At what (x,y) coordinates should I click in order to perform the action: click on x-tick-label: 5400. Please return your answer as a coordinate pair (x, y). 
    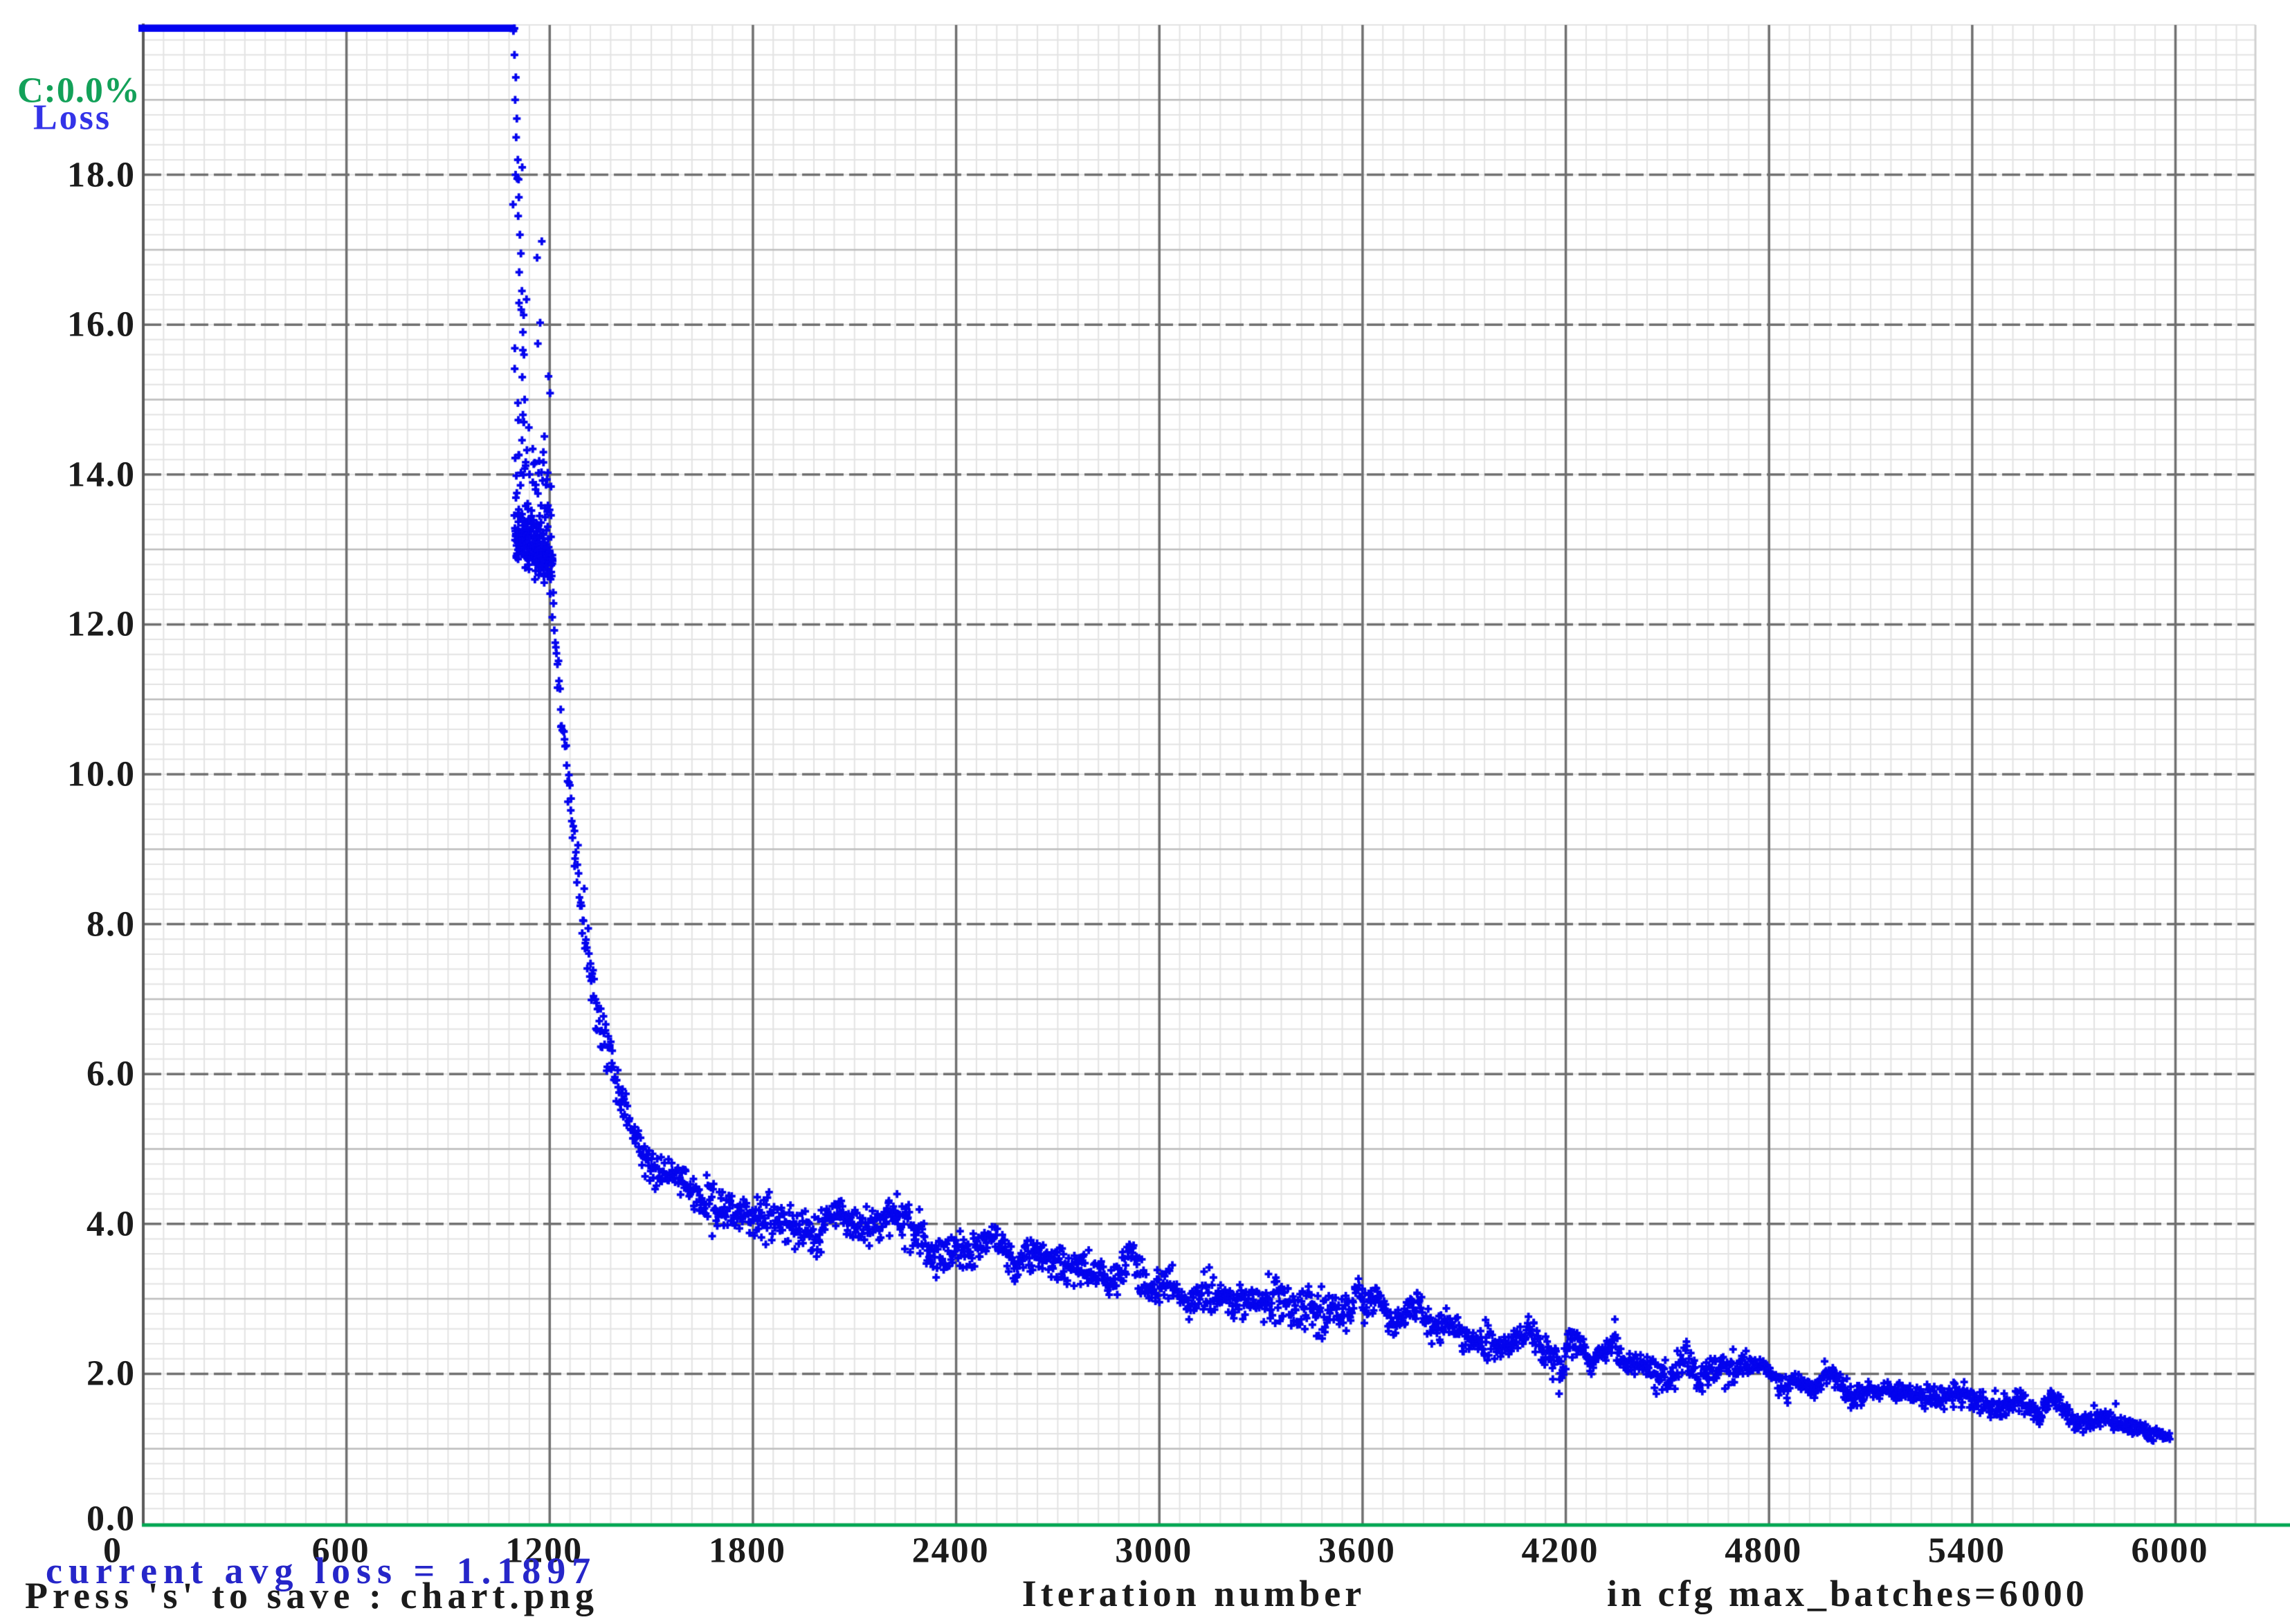
    Looking at the image, I should click on (1966, 1551).